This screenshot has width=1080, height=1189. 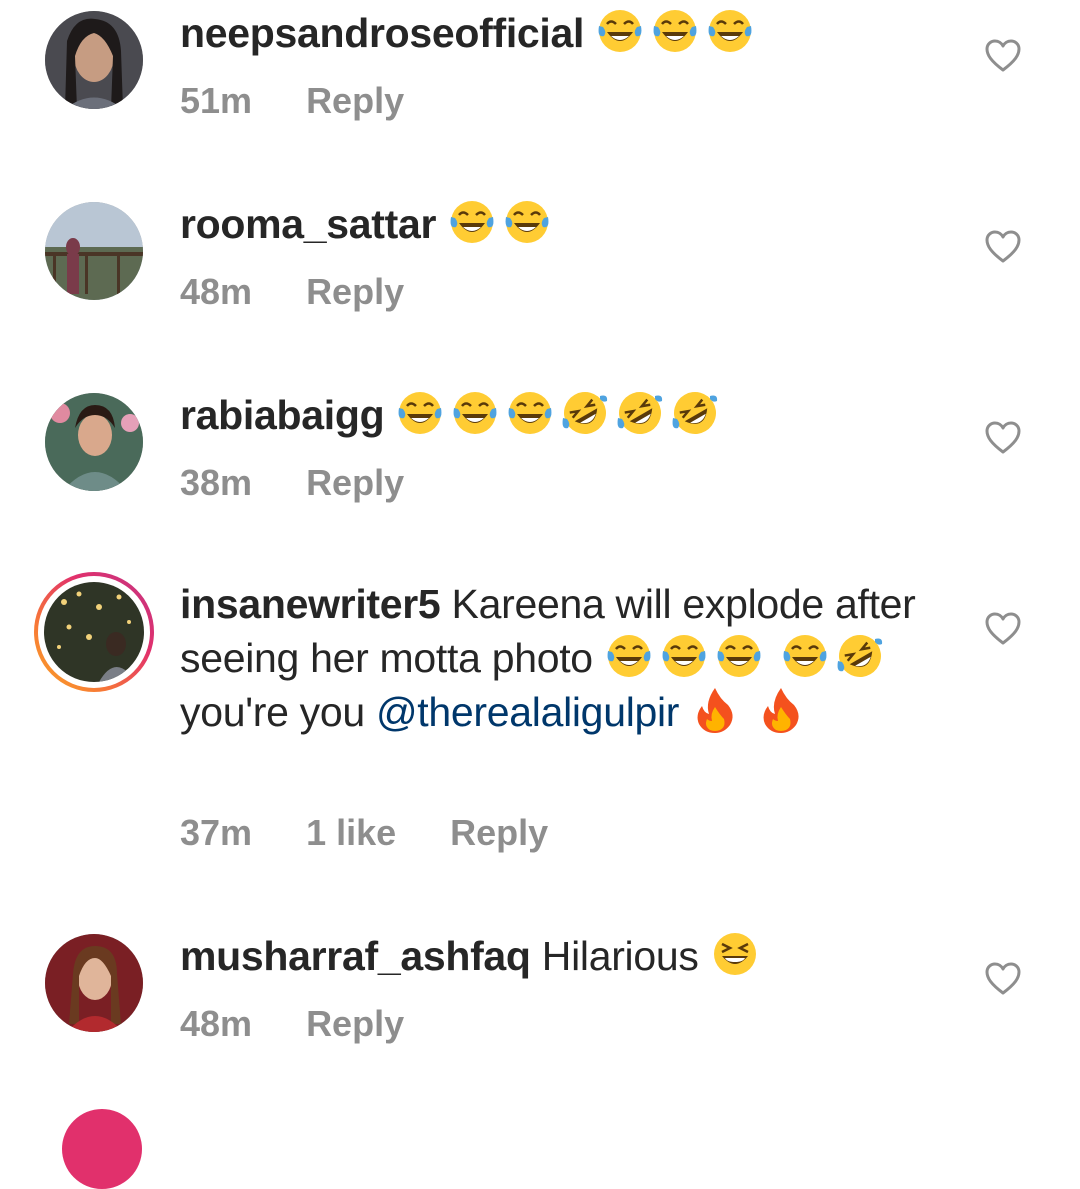 I want to click on comment-text: neepsandroseofficial, so click(x=555, y=33).